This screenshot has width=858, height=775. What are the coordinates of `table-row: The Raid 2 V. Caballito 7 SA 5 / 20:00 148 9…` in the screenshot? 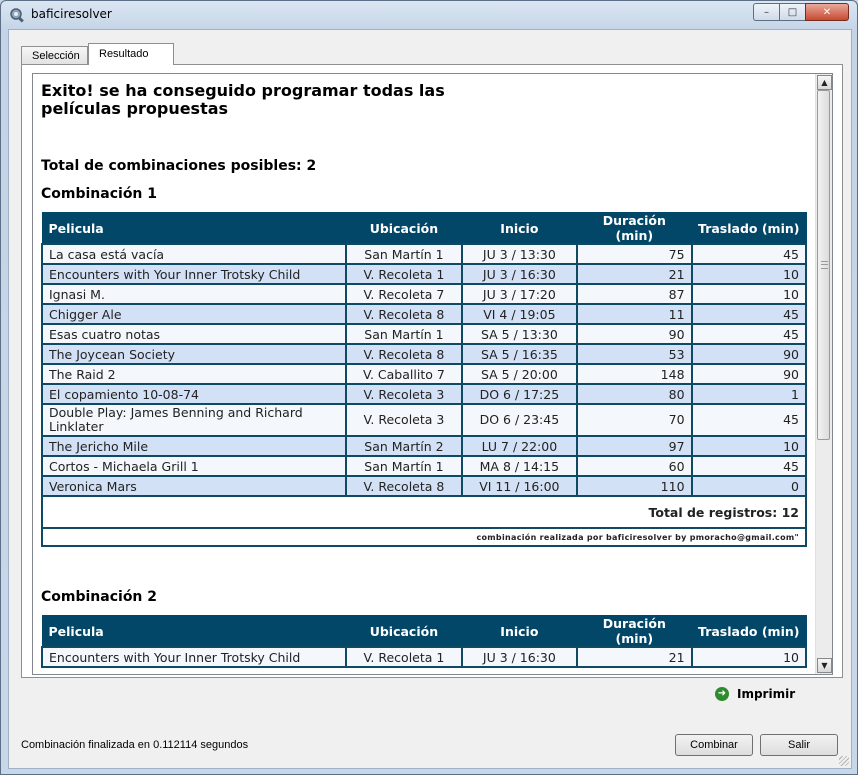 It's located at (424, 374).